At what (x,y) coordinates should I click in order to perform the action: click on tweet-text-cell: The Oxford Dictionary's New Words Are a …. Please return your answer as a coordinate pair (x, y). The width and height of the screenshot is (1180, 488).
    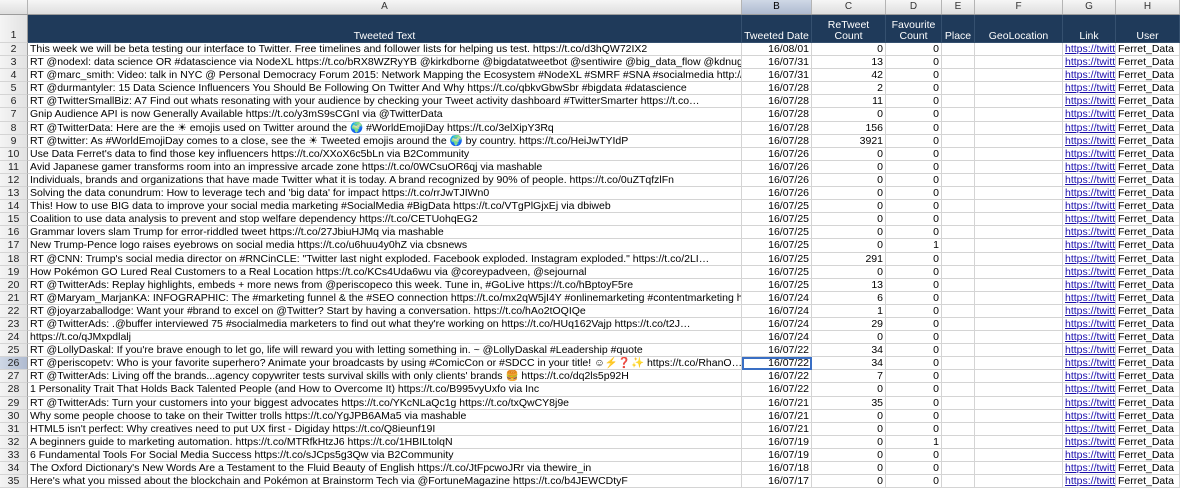
    Looking at the image, I should click on (385, 469).